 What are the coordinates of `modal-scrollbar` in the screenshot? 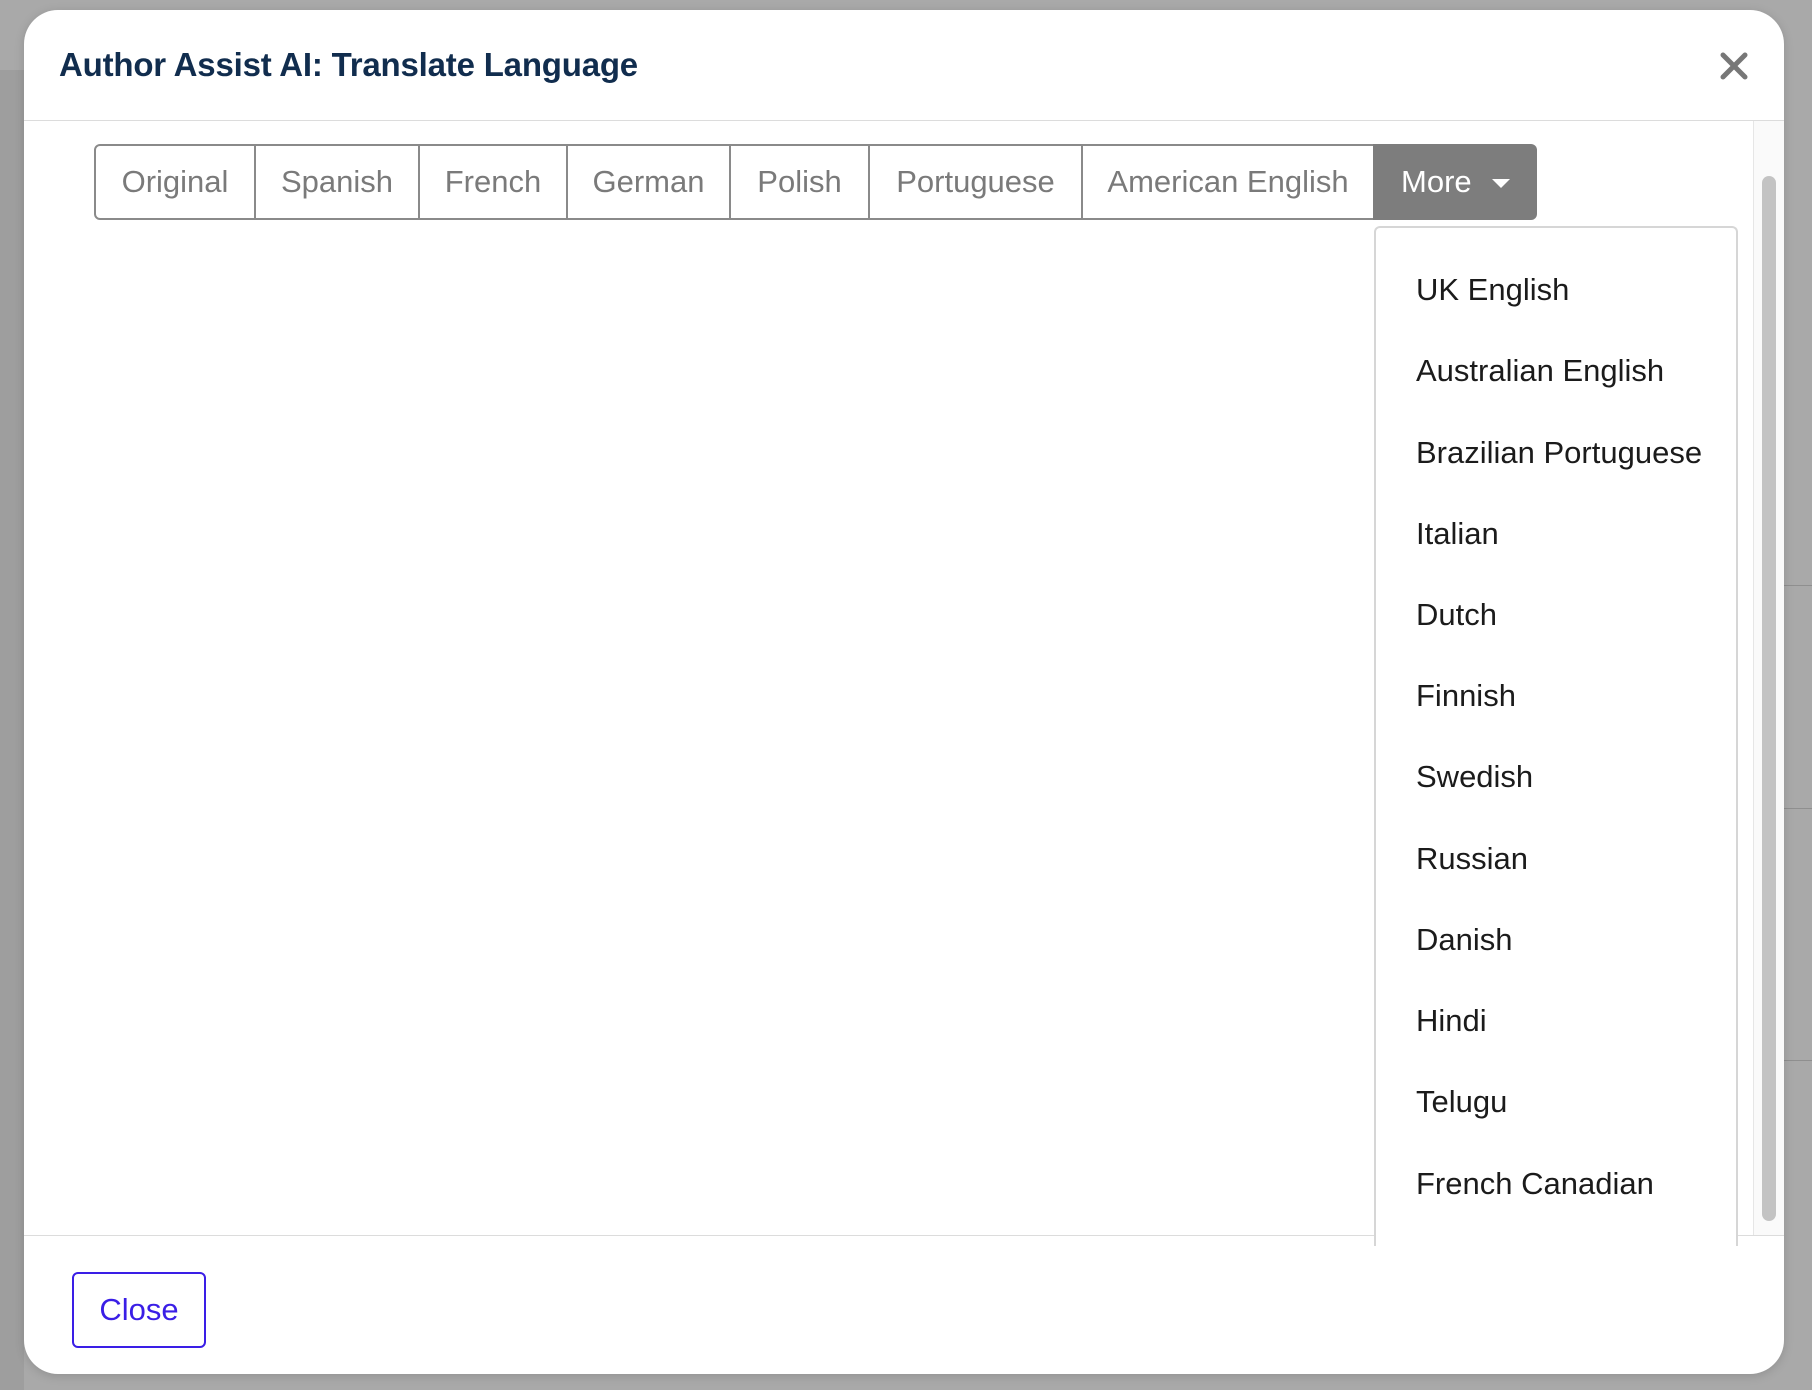 It's located at (1768, 678).